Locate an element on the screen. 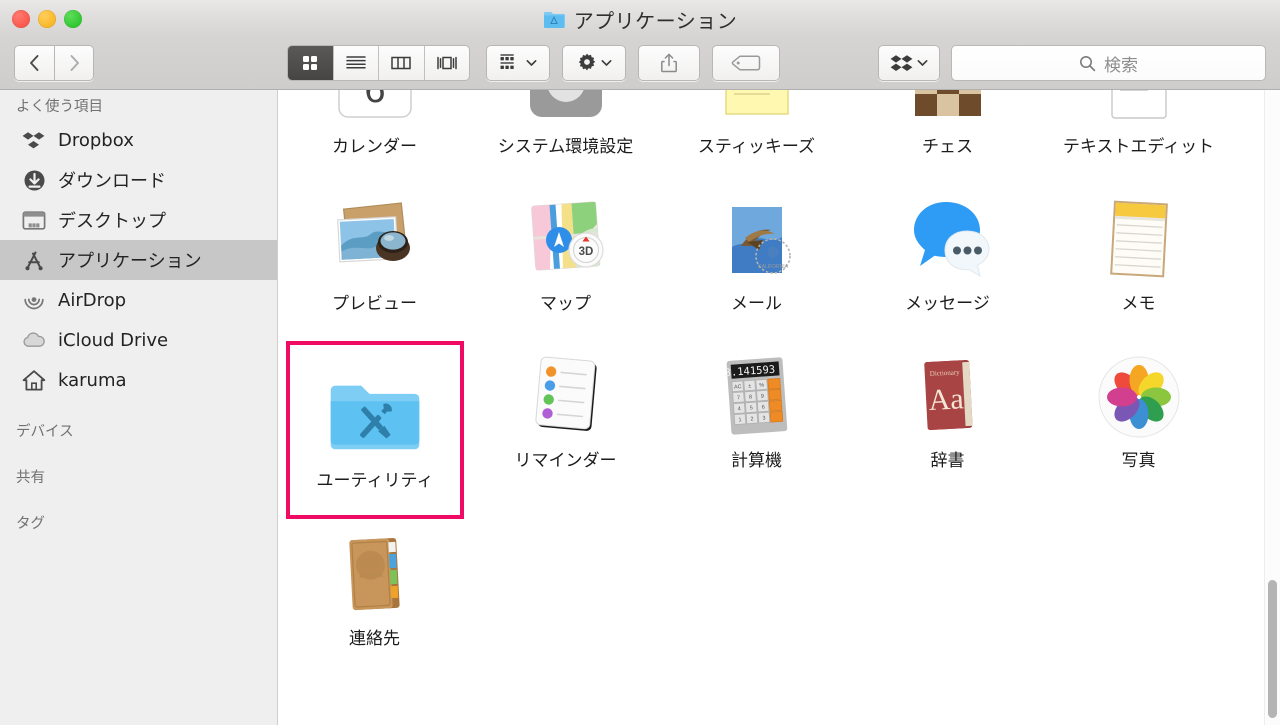  search-input: 検索 is located at coordinates (1108, 63).